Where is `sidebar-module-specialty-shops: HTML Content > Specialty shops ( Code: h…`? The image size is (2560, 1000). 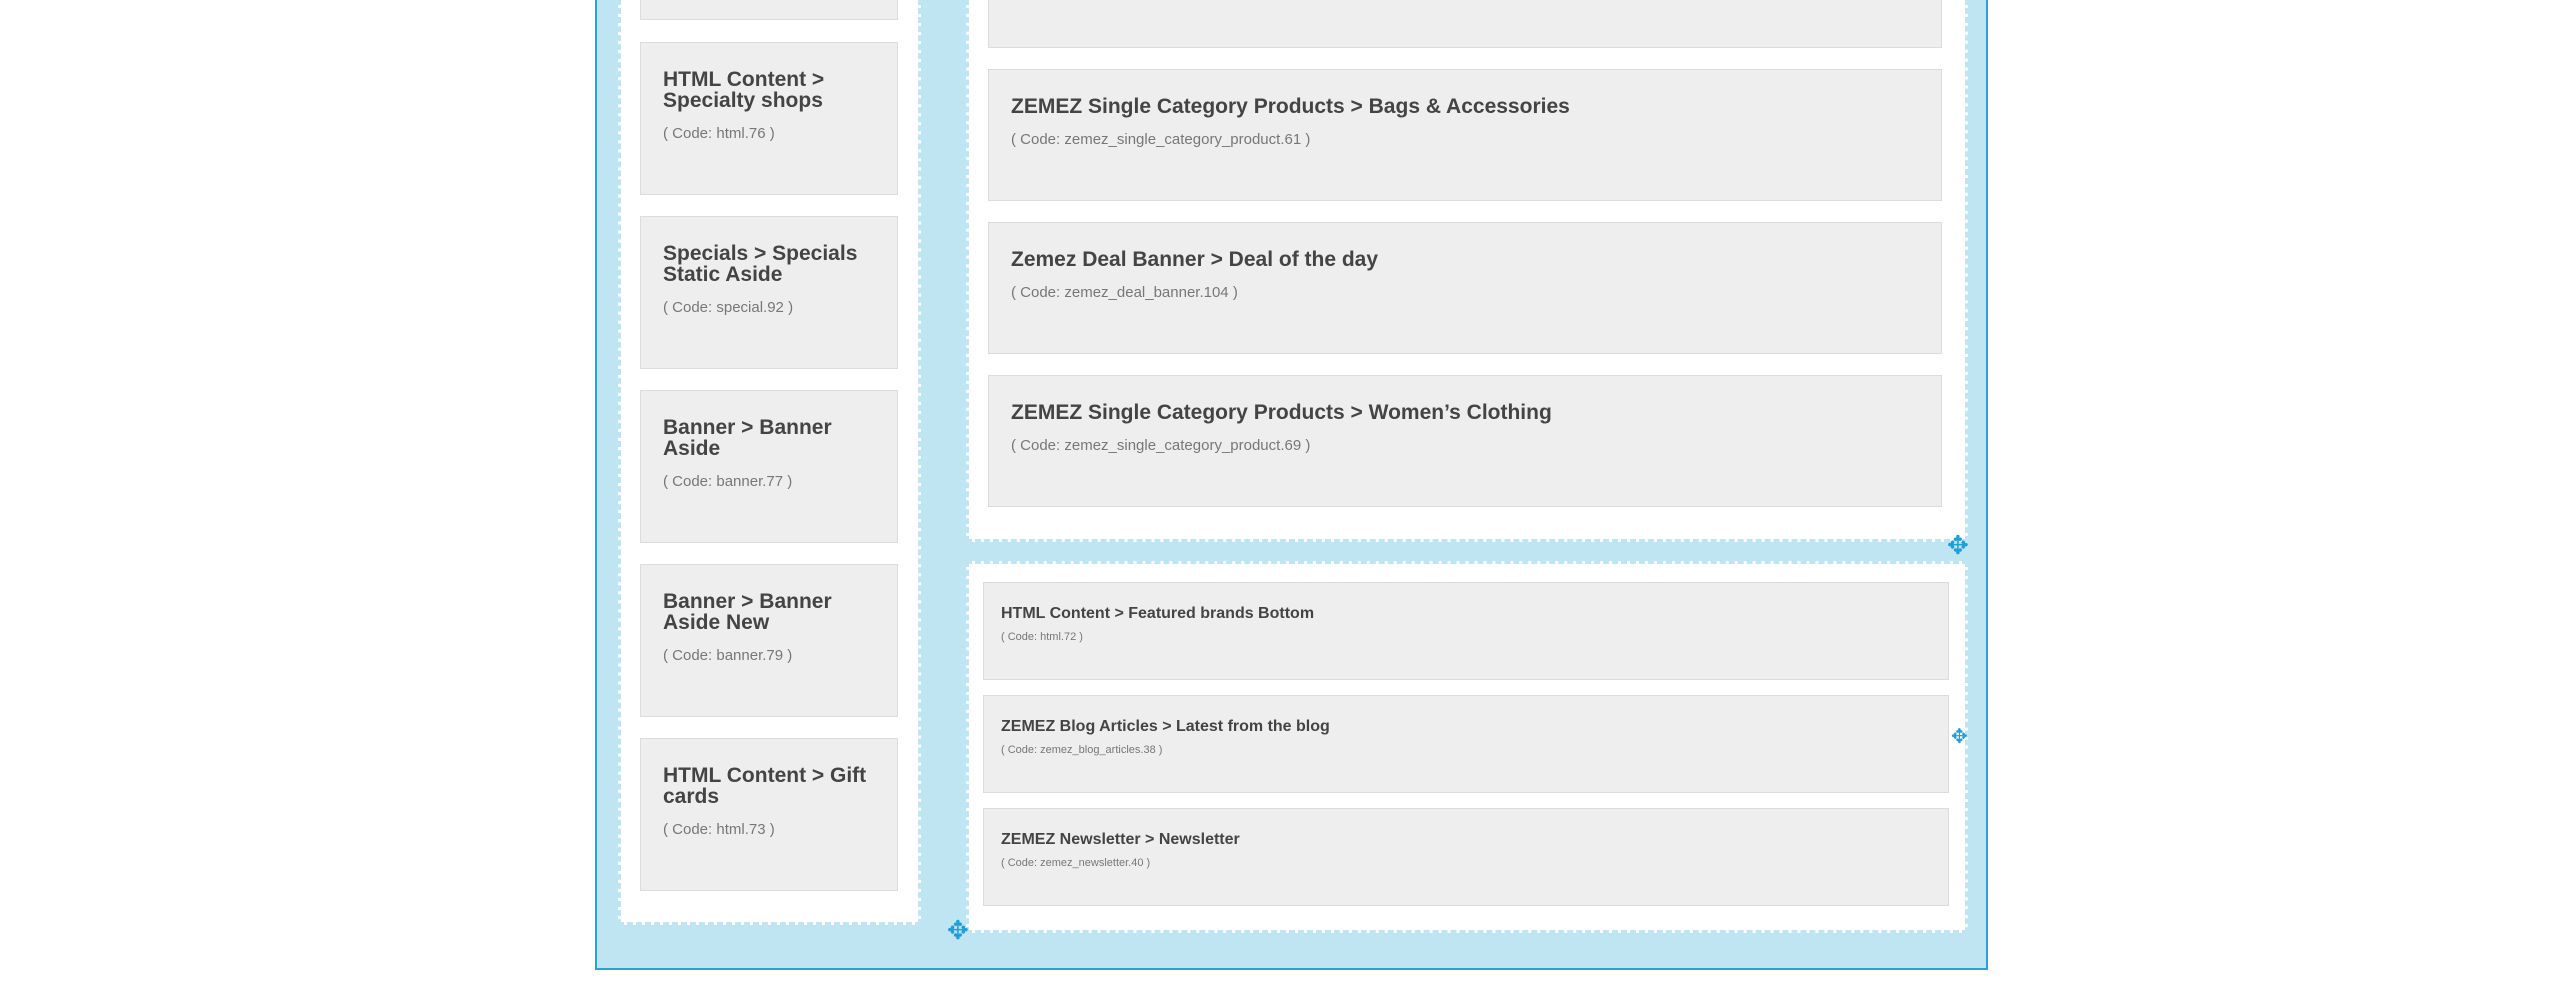
sidebar-module-specialty-shops: HTML Content > Specialty shops ( Code: h… is located at coordinates (769, 118).